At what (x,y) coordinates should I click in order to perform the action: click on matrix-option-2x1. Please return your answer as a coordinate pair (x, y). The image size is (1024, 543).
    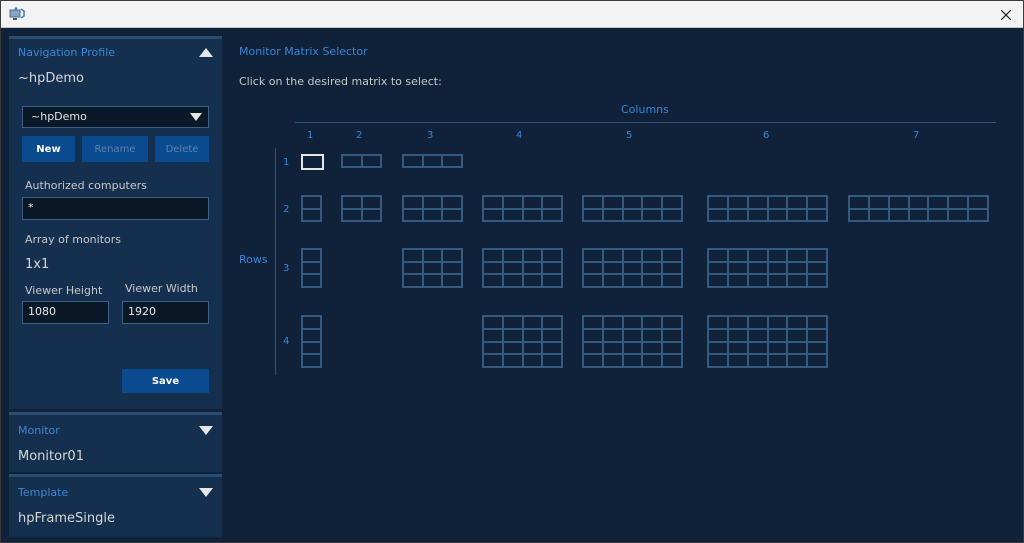
    Looking at the image, I should click on (311, 208).